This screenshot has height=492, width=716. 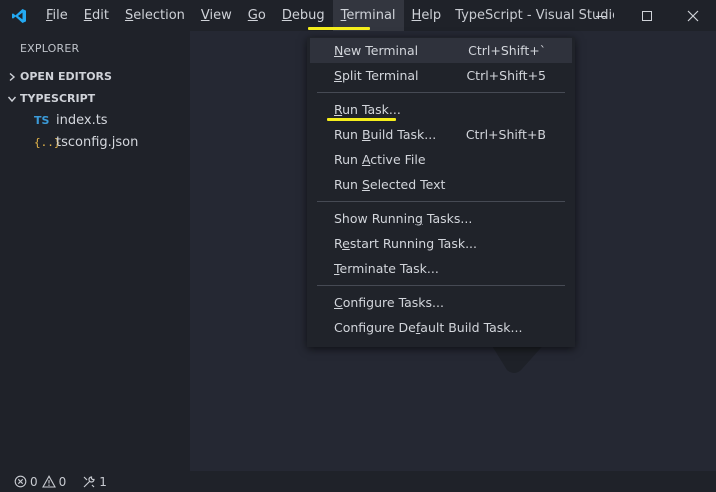 I want to click on menu-selection: Selection, so click(x=155, y=15).